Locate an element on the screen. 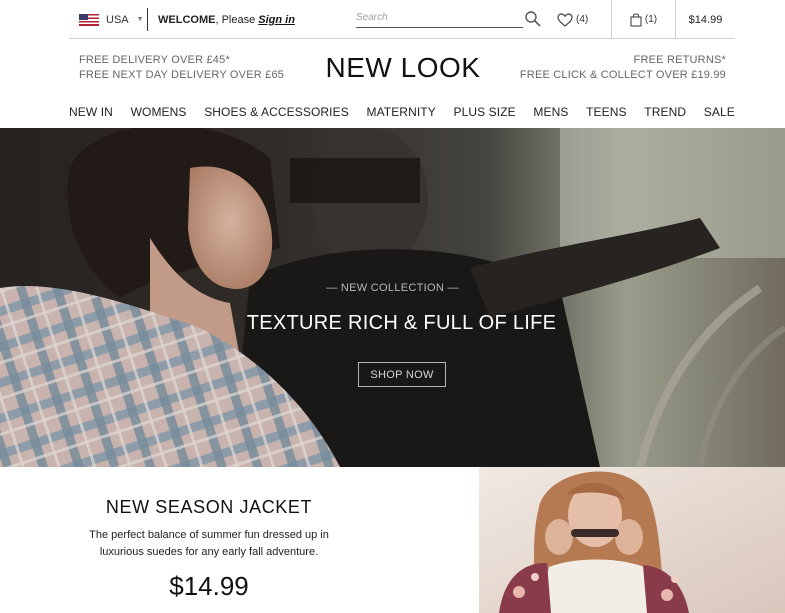  country-selector: USA ▼ is located at coordinates (111, 19).